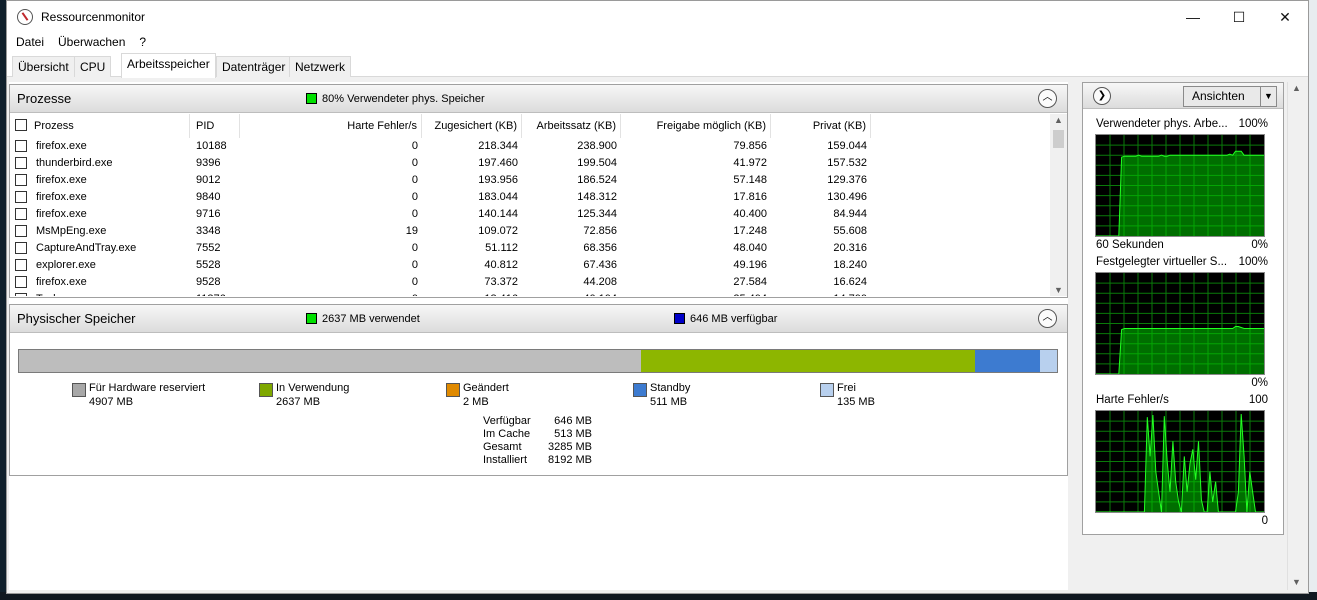  I want to click on panel-scroll-up-icon: ▲, so click(1296, 88).